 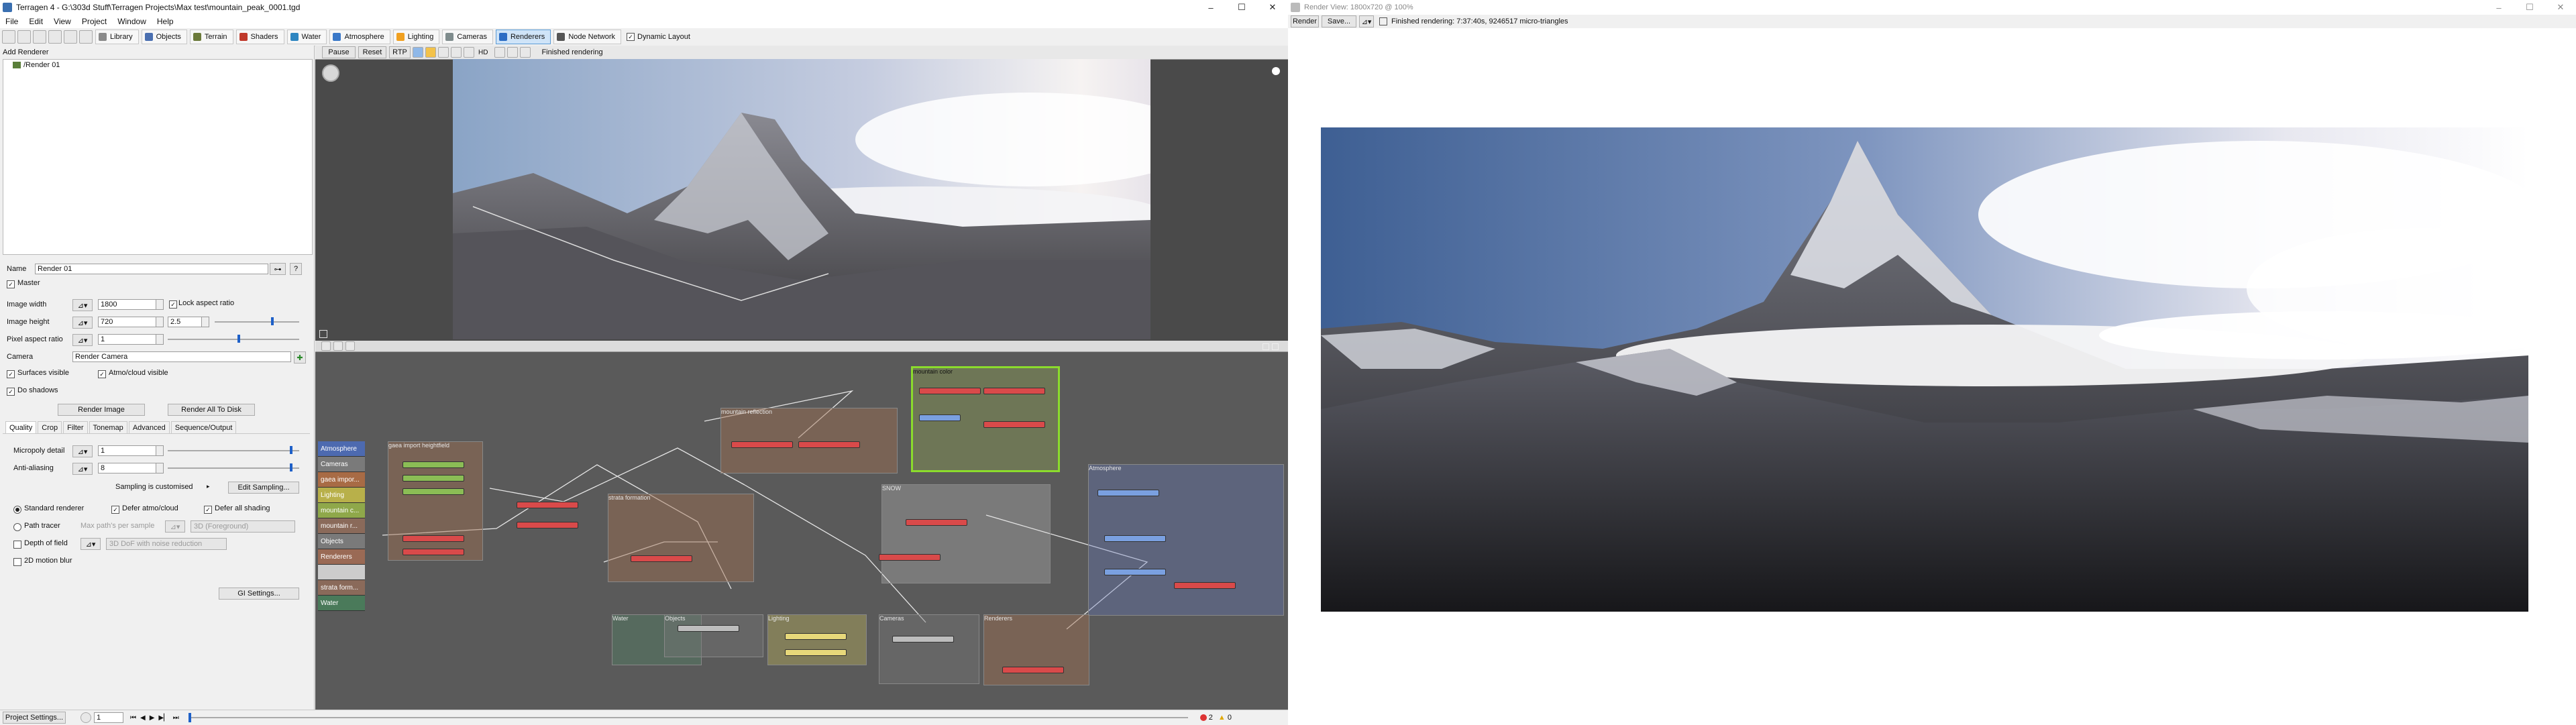 I want to click on image-height-field: 720, so click(x=127, y=322).